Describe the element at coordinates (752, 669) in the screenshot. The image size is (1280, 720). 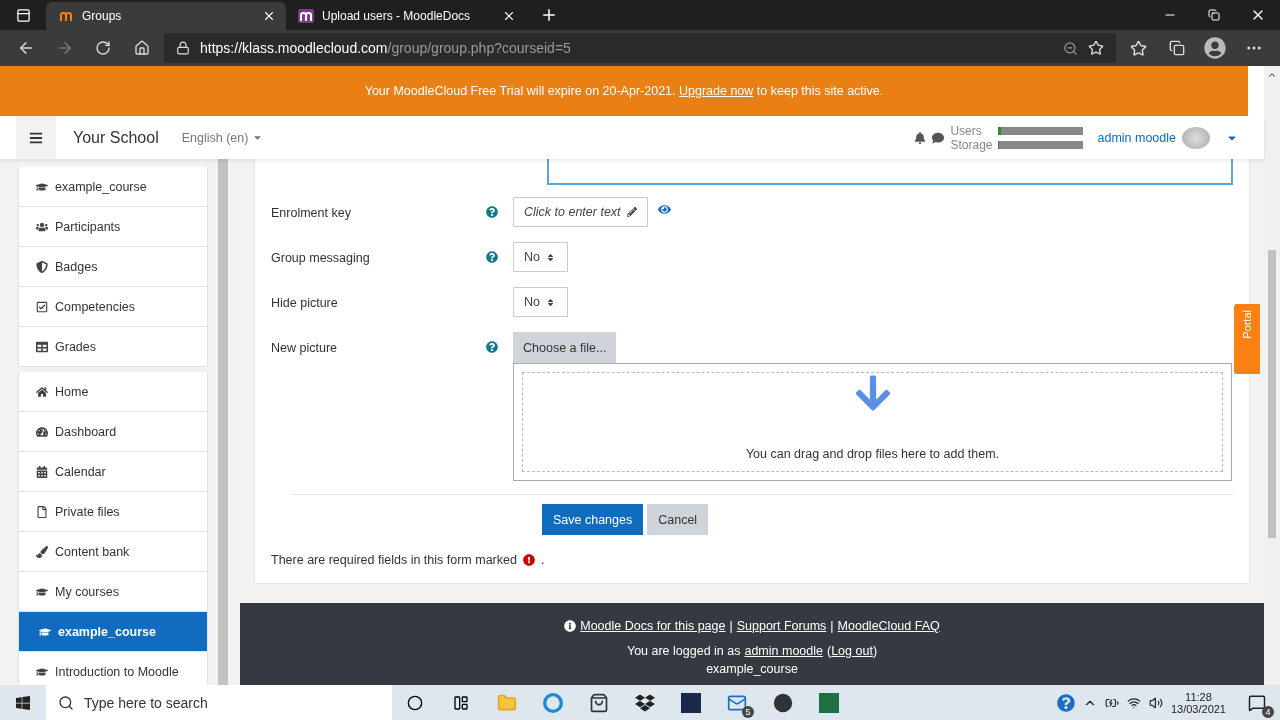
I see `course-name: example_course` at that location.